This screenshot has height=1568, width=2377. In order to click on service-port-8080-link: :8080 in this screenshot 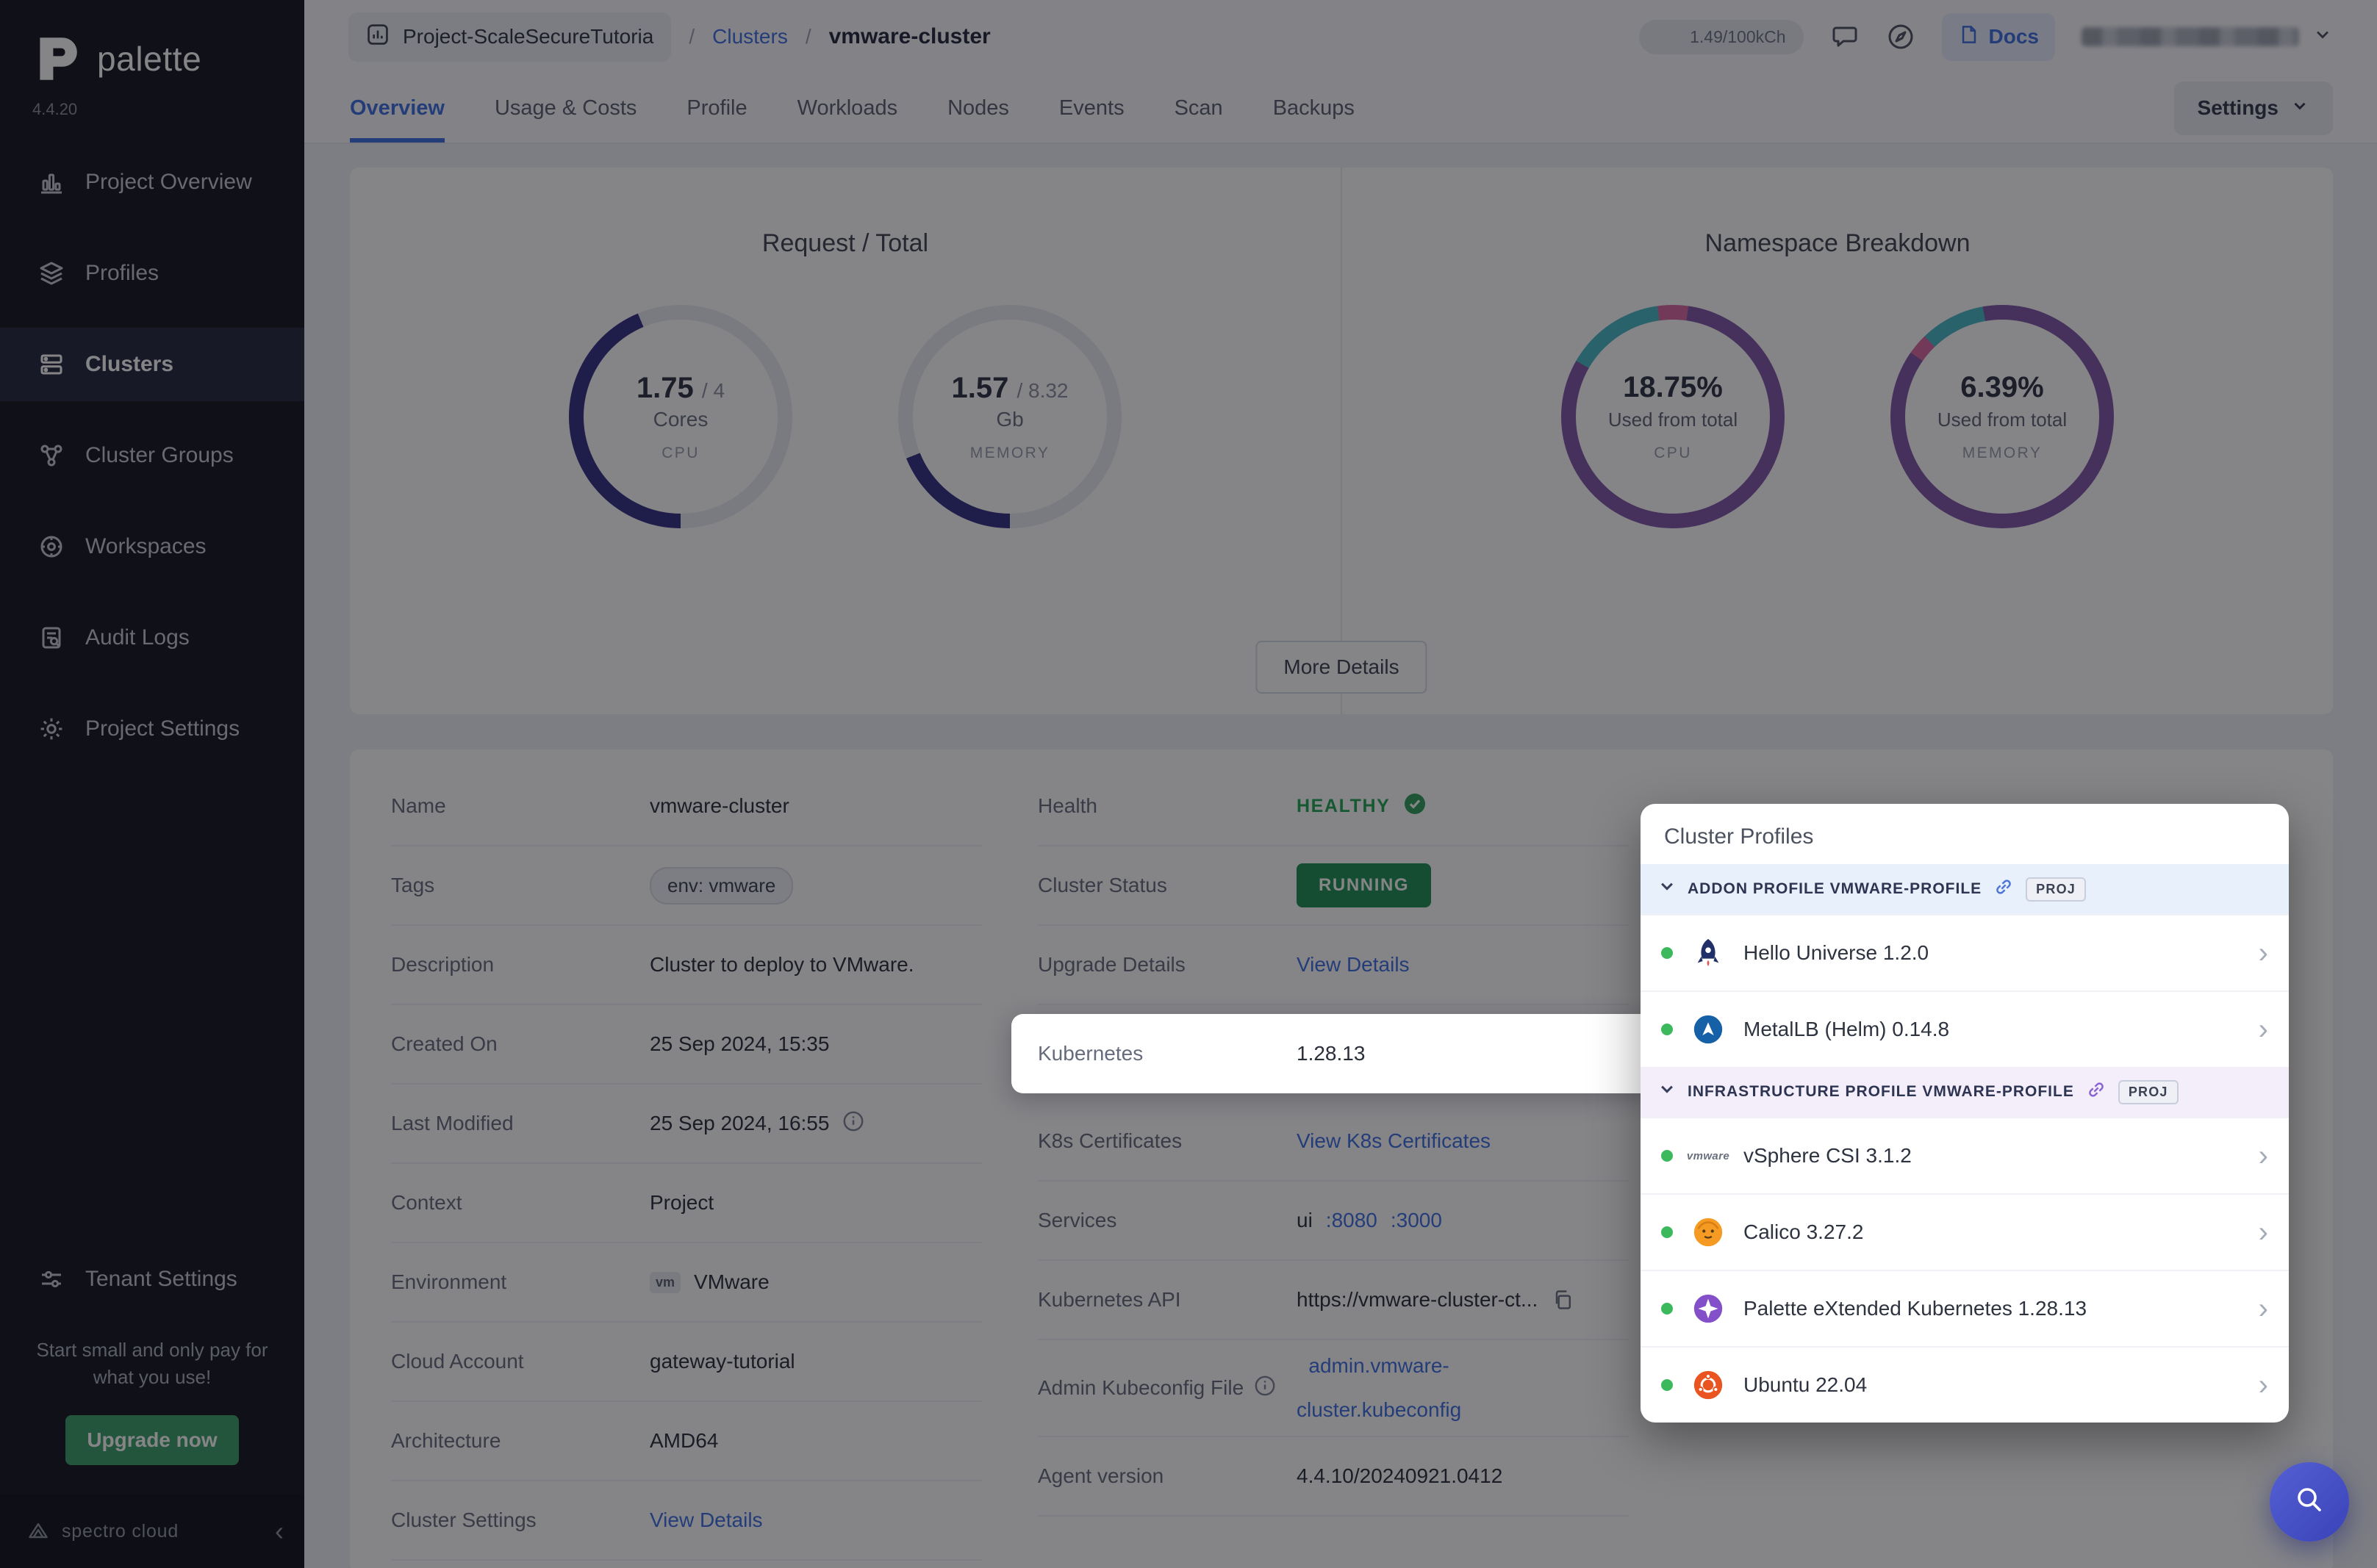, I will do `click(1351, 1221)`.